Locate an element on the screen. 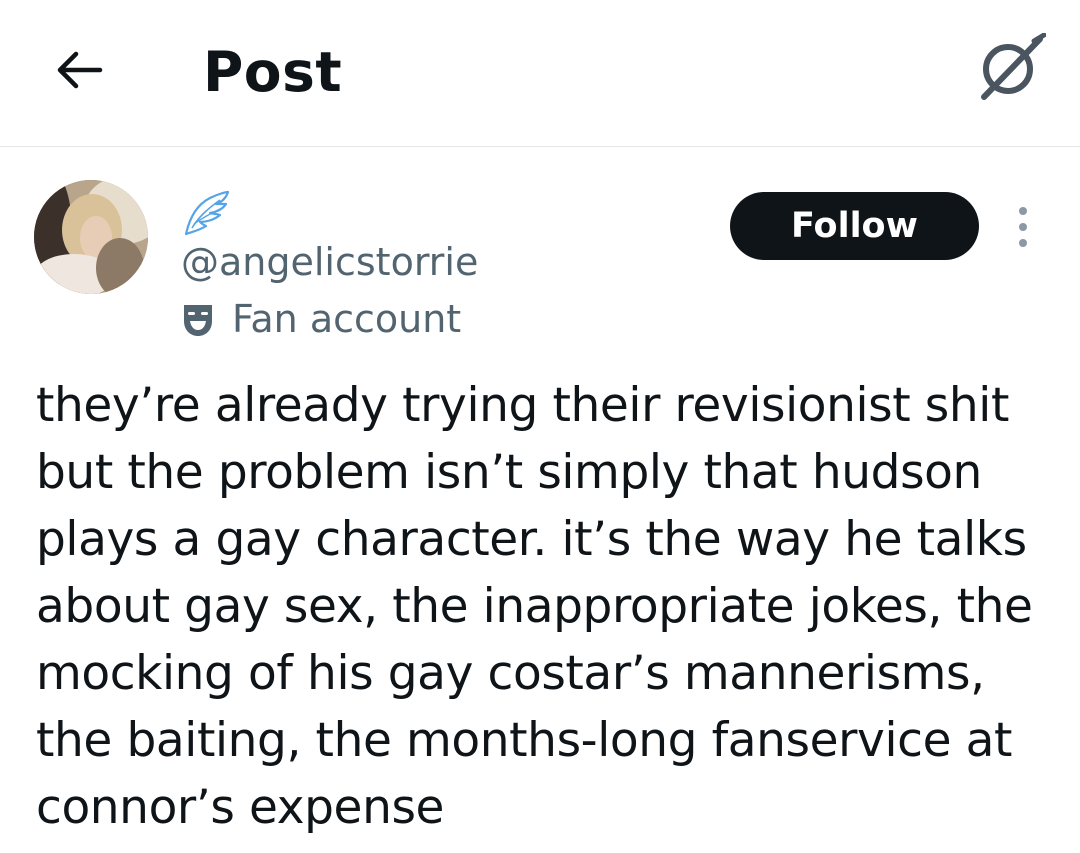 This screenshot has width=1080, height=853. follow-button: Follow is located at coordinates (854, 226).